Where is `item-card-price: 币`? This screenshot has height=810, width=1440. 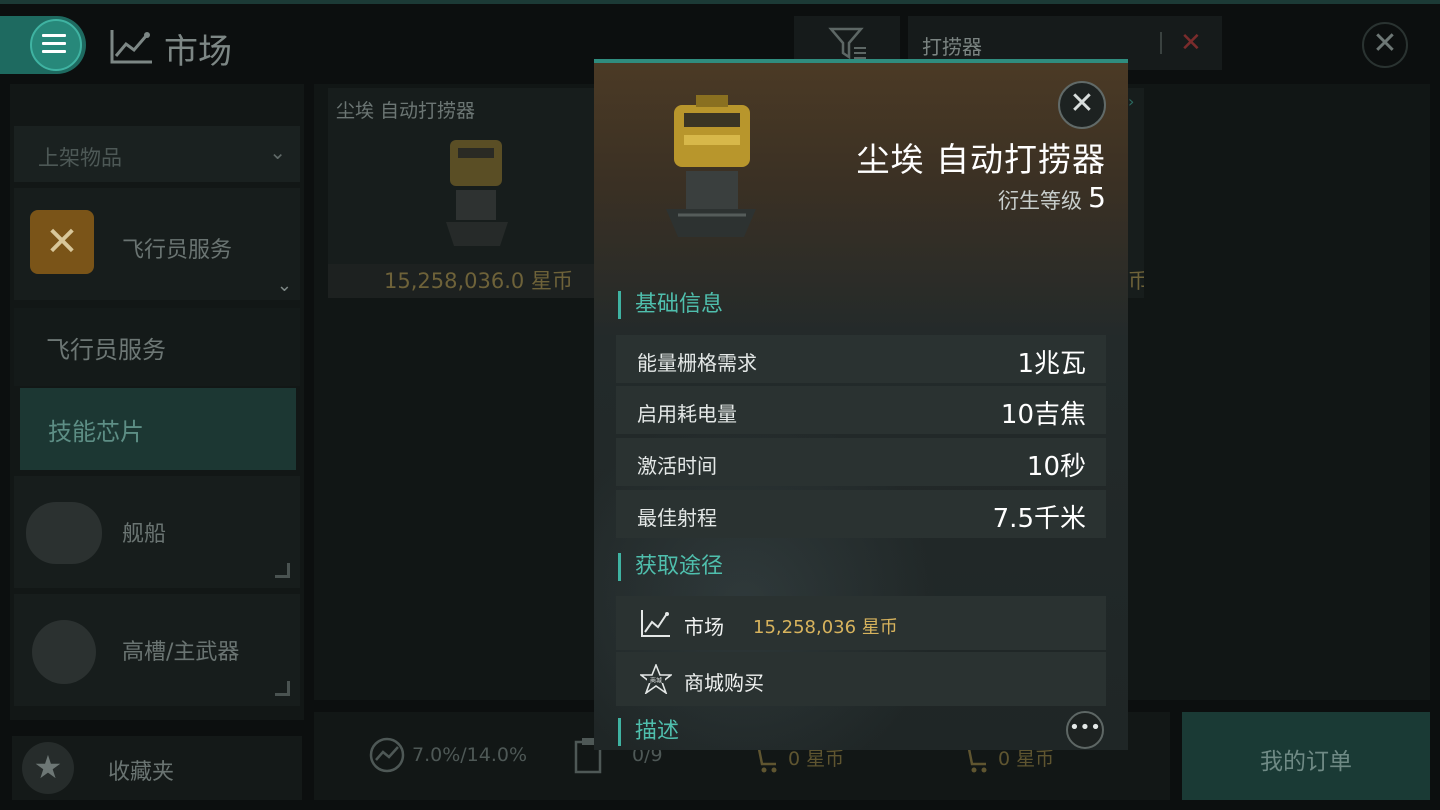
item-card-price: 币 is located at coordinates (1136, 281).